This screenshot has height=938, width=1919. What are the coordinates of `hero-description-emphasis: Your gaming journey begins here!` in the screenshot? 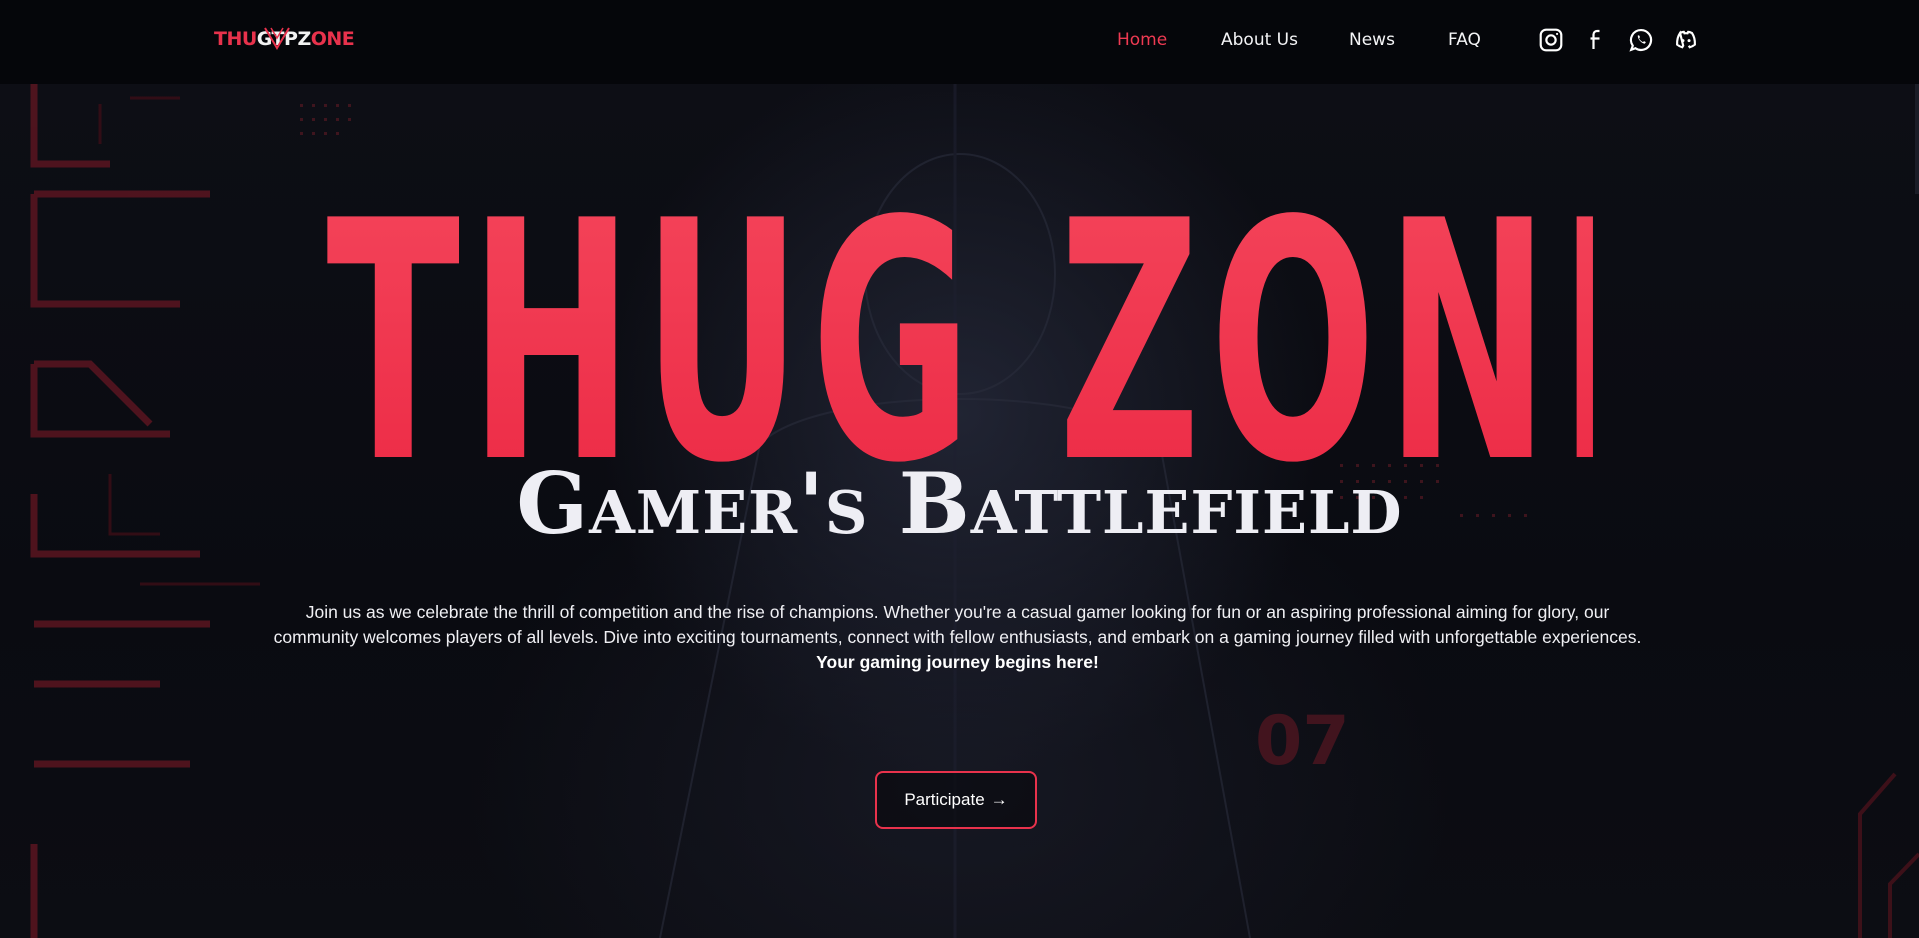 It's located at (957, 662).